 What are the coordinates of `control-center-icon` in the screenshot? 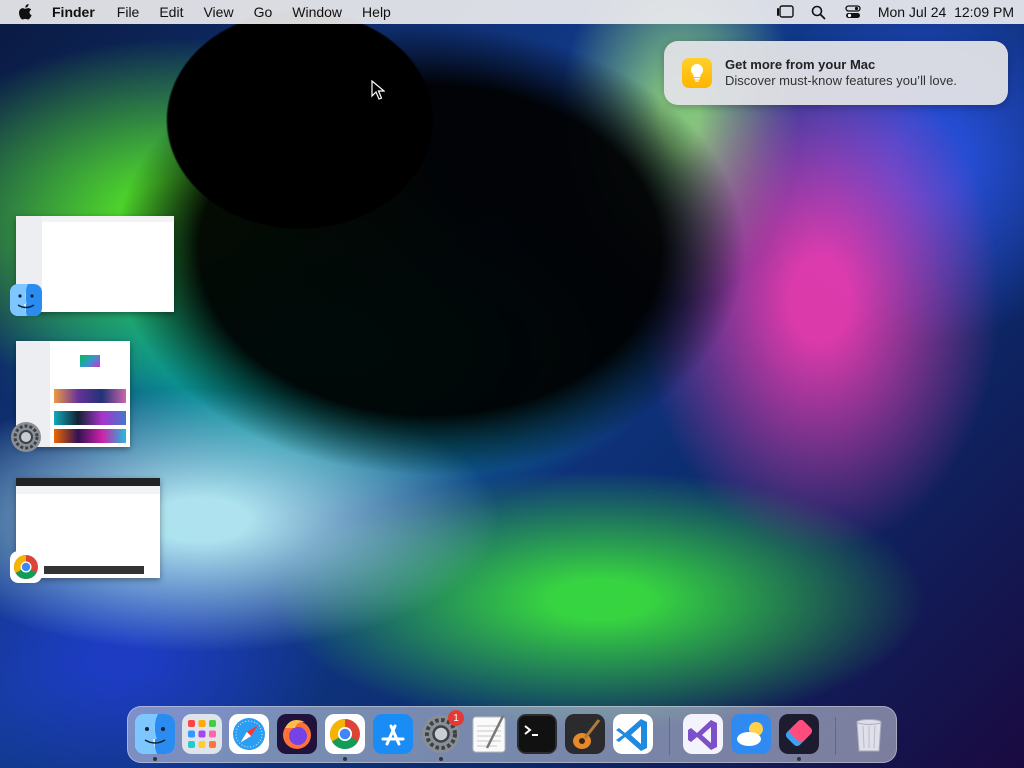 It's located at (853, 12).